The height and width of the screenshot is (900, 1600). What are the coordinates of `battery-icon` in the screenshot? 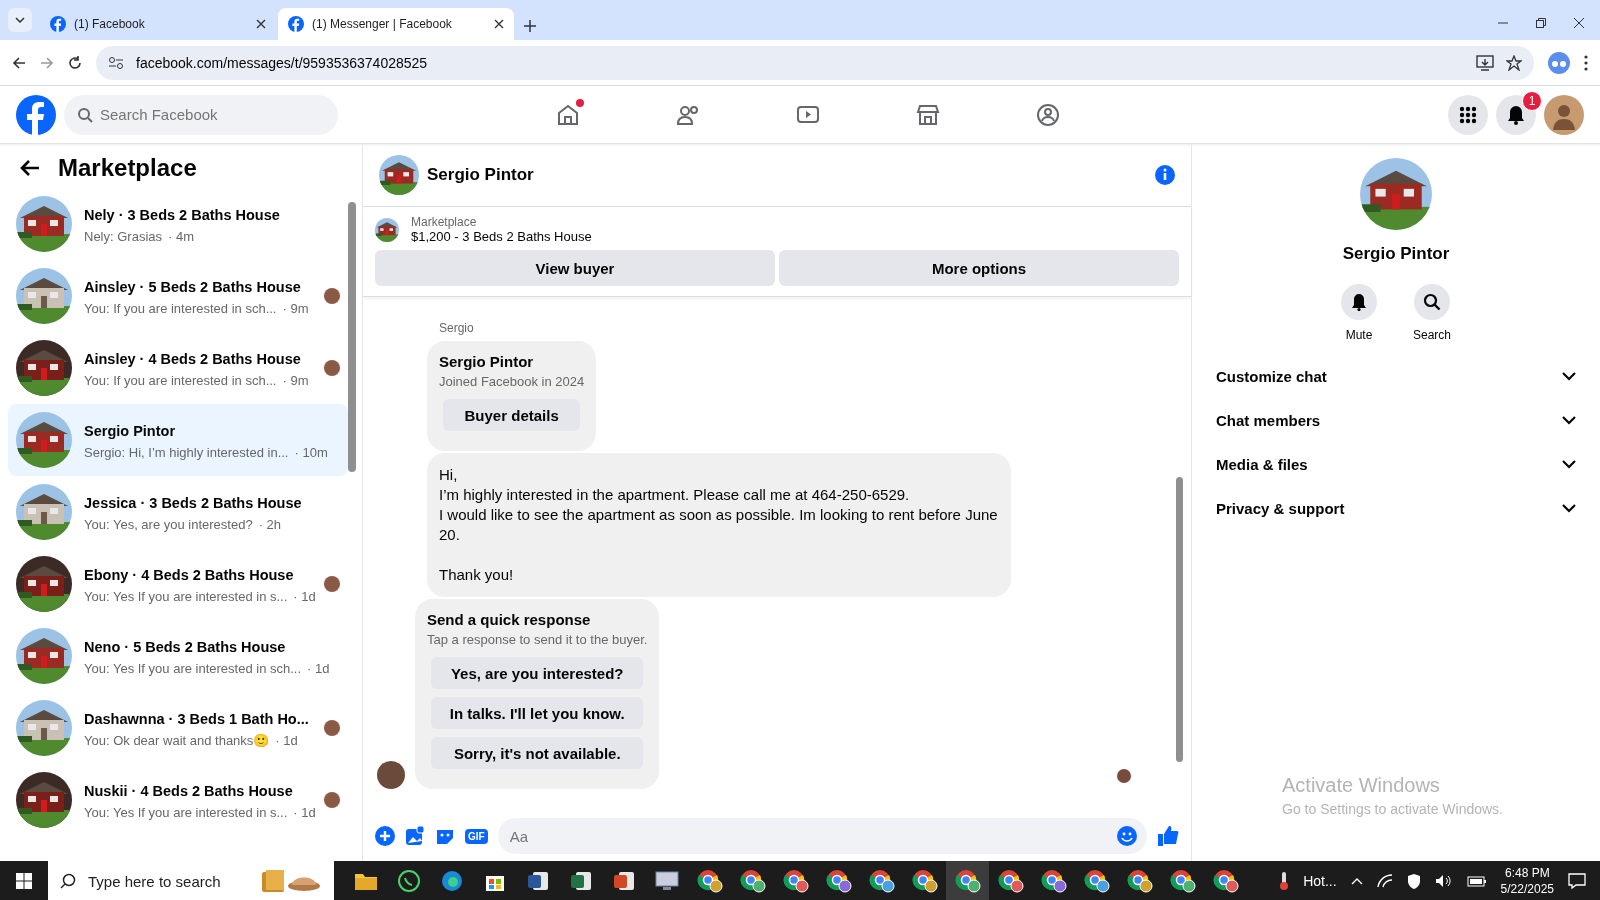 It's located at (1476, 881).